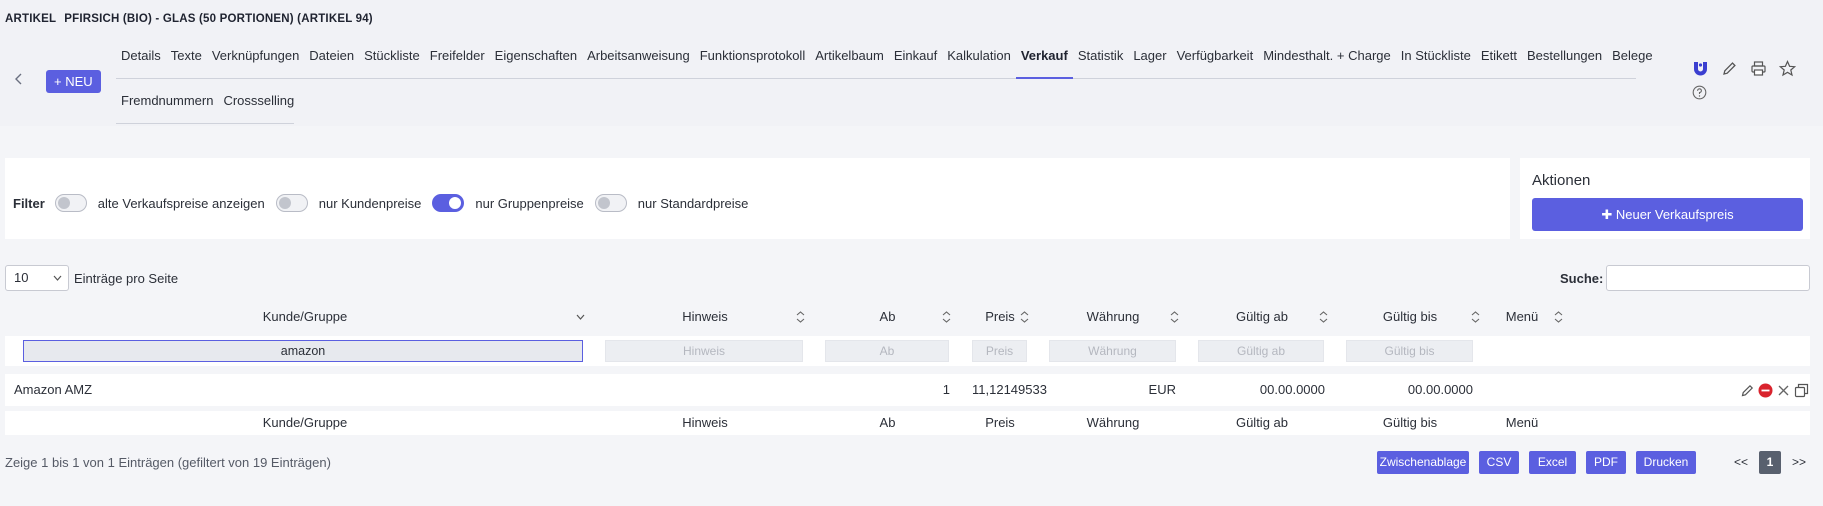 Image resolution: width=1823 pixels, height=506 pixels. What do you see at coordinates (37, 278) in the screenshot?
I see `page-length-select: 10` at bounding box center [37, 278].